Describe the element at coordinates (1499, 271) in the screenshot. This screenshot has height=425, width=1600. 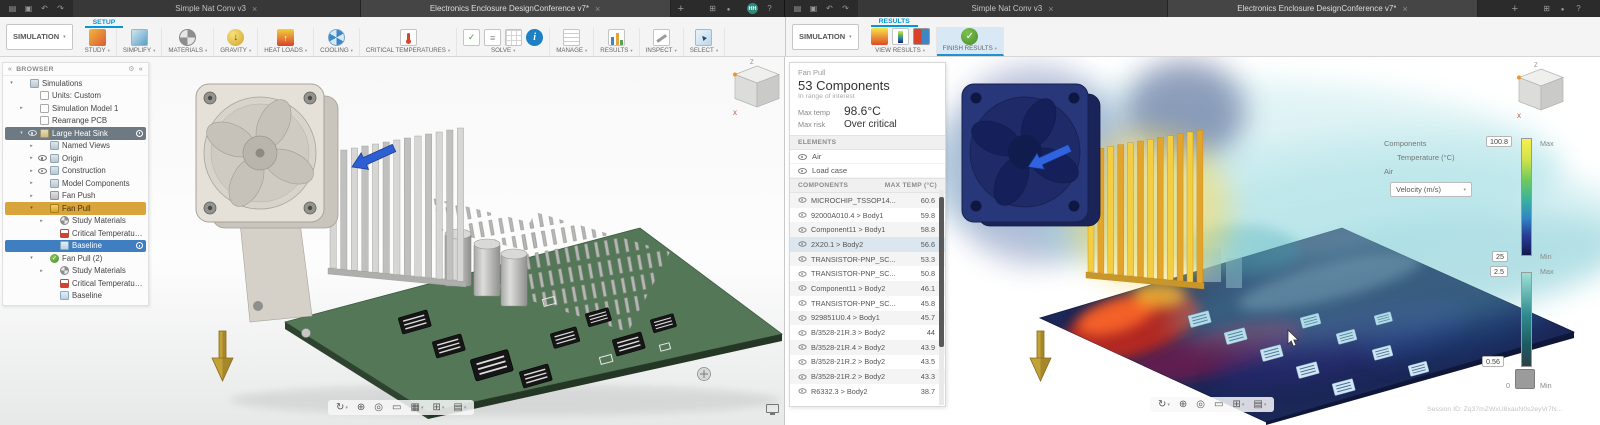
I see `velocity-max-input: 2.5` at that location.